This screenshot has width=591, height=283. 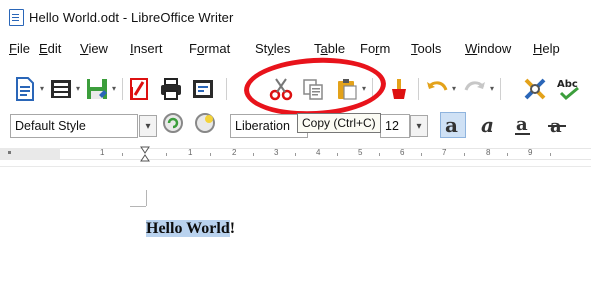 I want to click on save-icon, so click(x=97, y=89).